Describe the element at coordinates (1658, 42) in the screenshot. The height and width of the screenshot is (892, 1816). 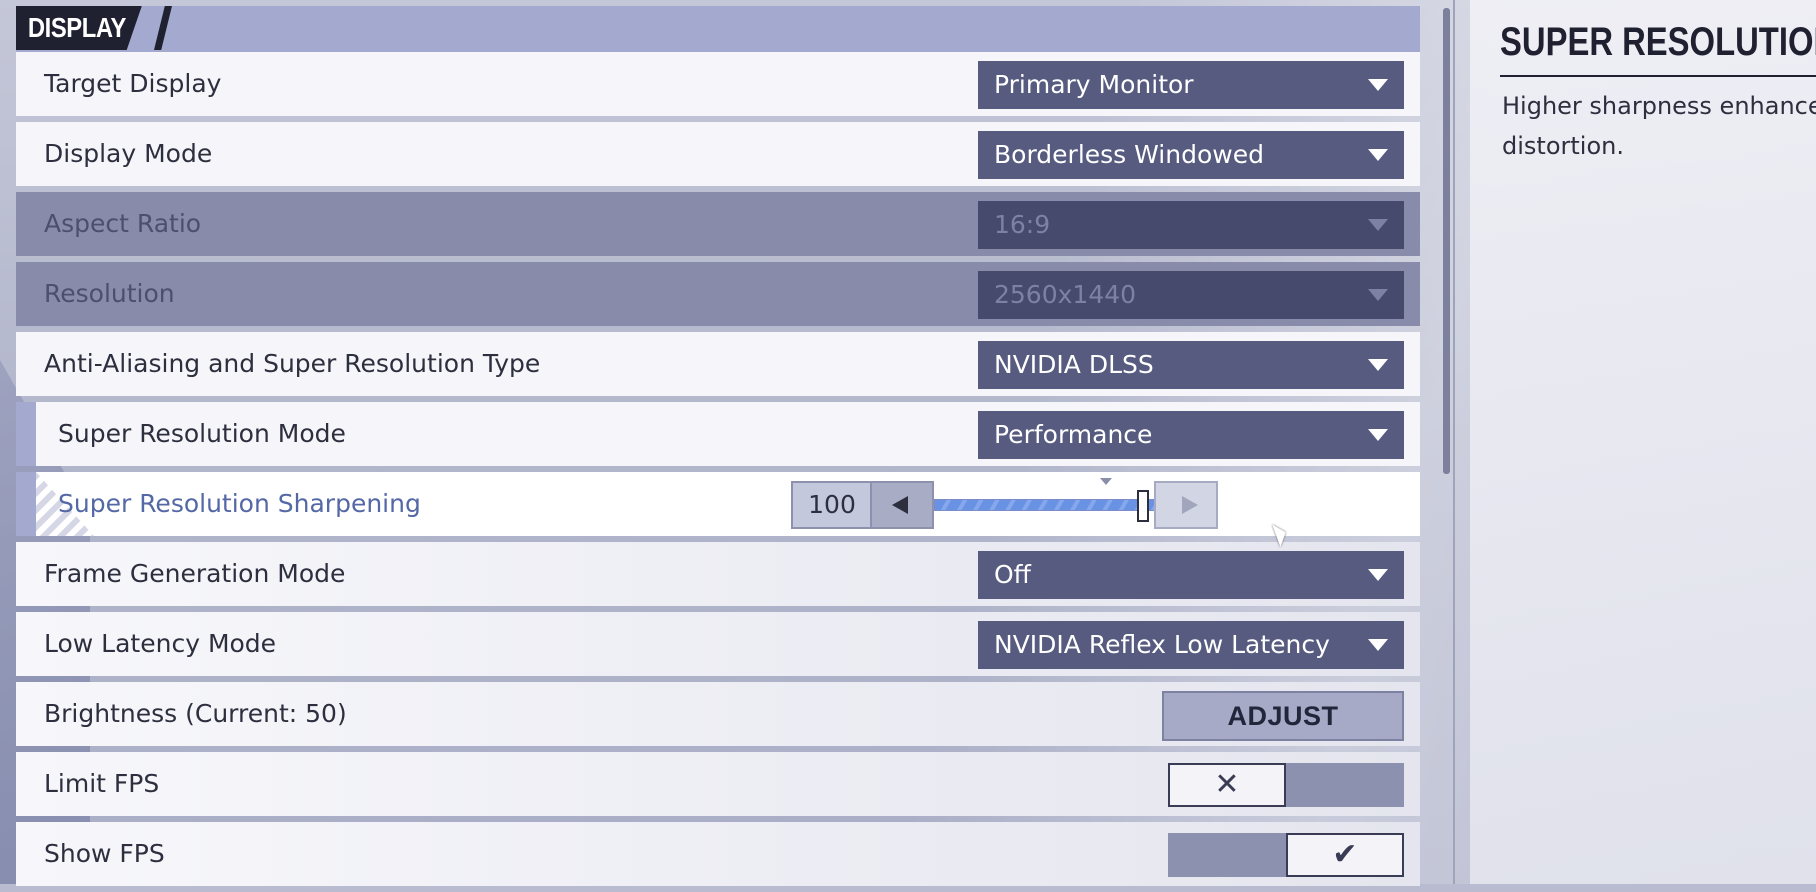
I see `info-title: SUPER RESOLUTION S` at that location.